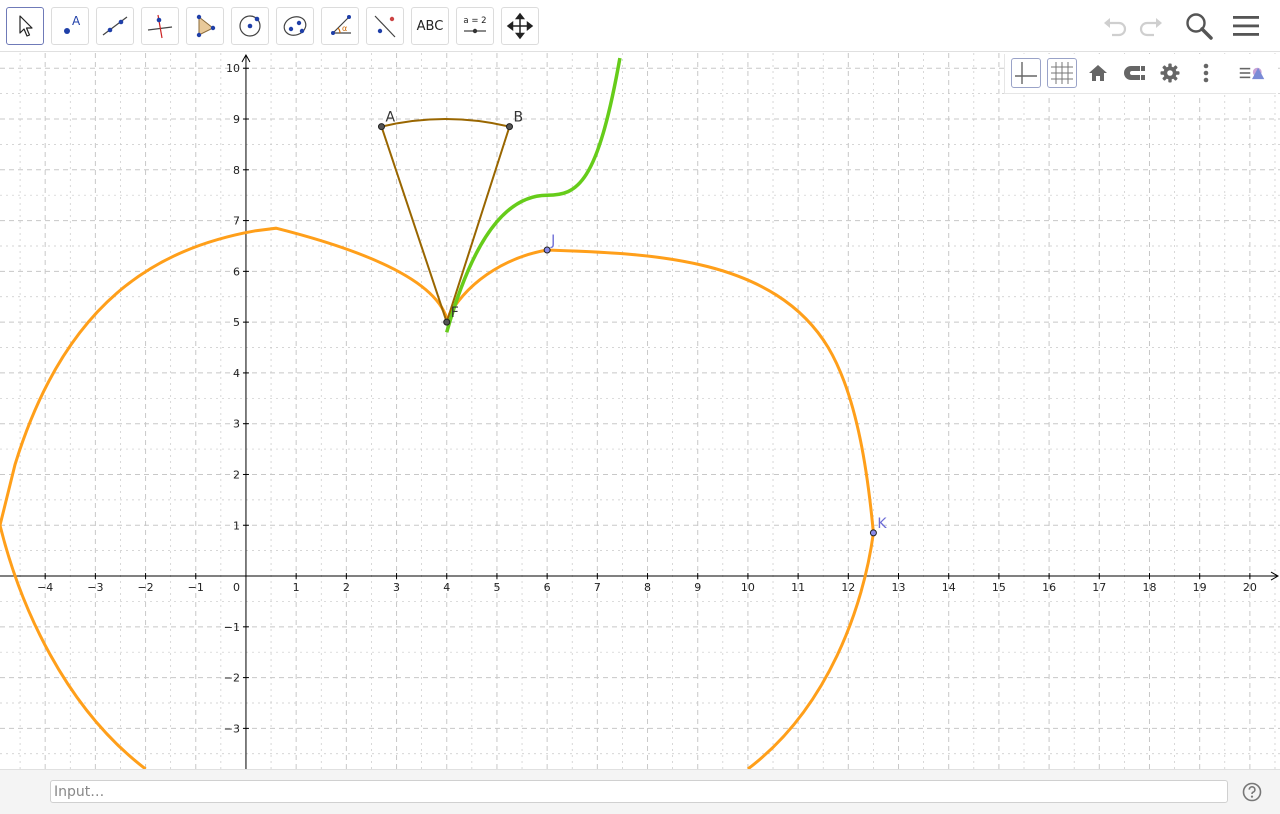 This screenshot has width=1280, height=814. I want to click on perpendicular-line-tool, so click(160, 26).